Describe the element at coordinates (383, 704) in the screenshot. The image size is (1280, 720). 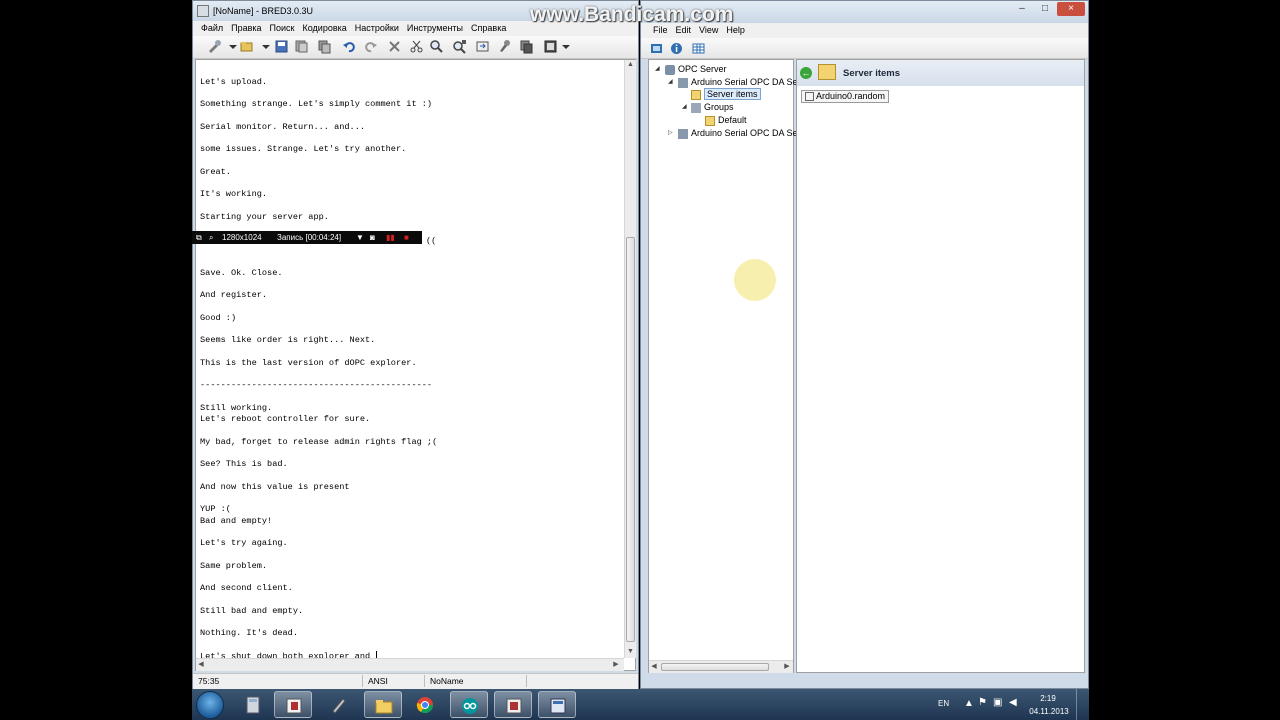
I see `explorer-folder-icon` at that location.